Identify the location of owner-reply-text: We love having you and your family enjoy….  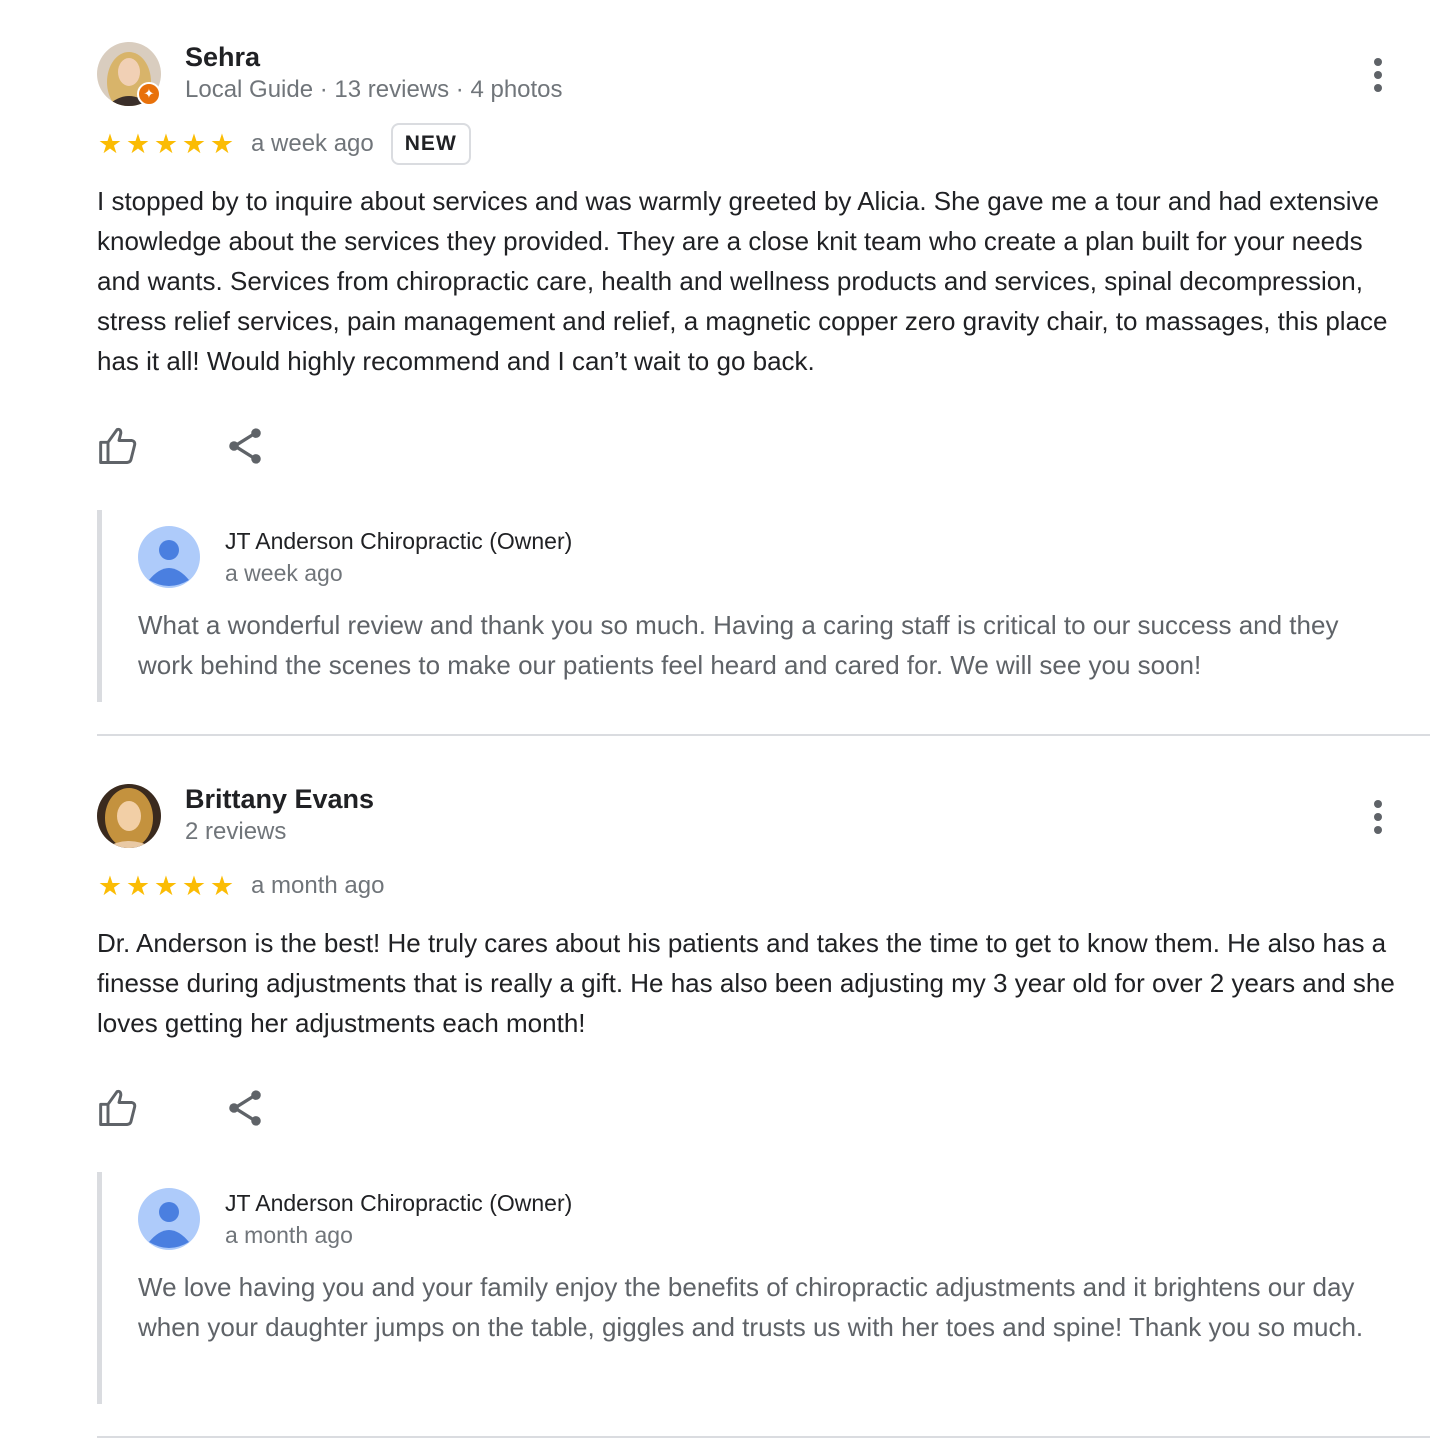
(751, 1307).